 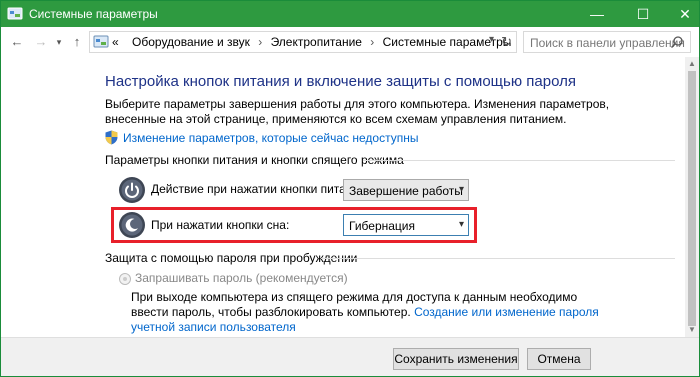 What do you see at coordinates (677, 42) in the screenshot?
I see `search-icon` at bounding box center [677, 42].